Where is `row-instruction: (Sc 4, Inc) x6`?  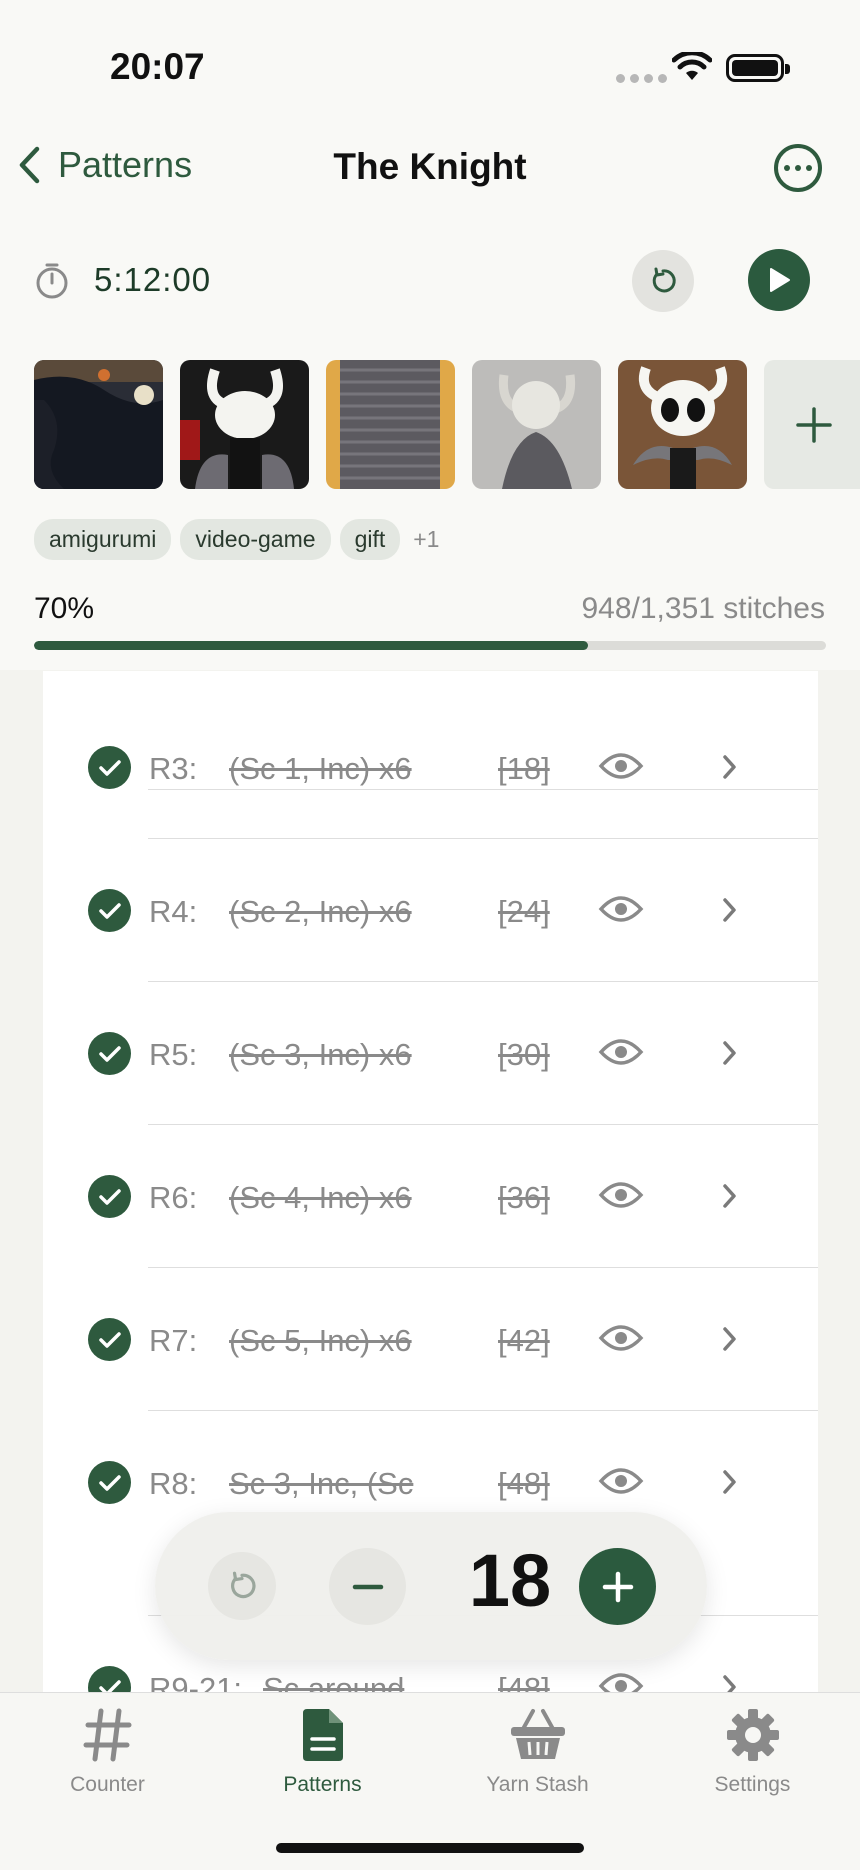 row-instruction: (Sc 4, Inc) x6 is located at coordinates (320, 1197).